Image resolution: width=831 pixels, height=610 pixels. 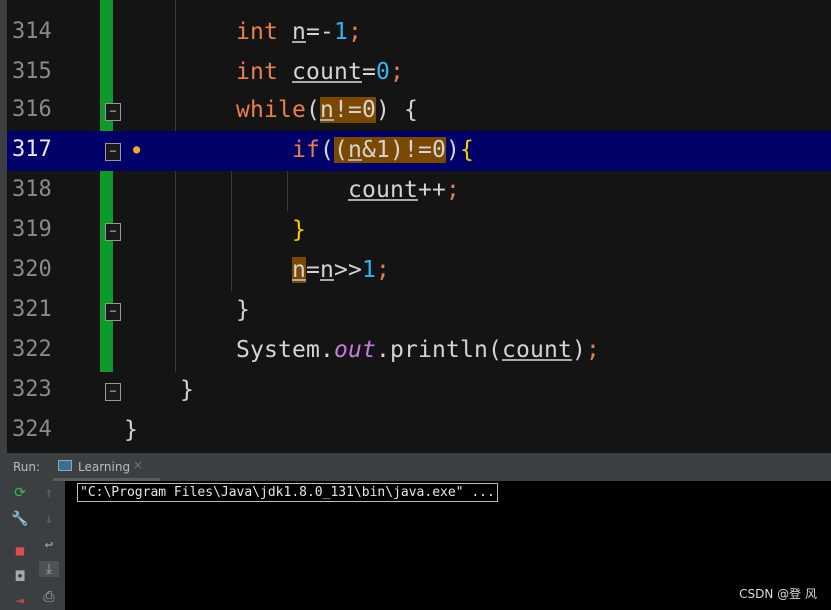 What do you see at coordinates (20, 577) in the screenshot?
I see `camera-icon: ◘` at bounding box center [20, 577].